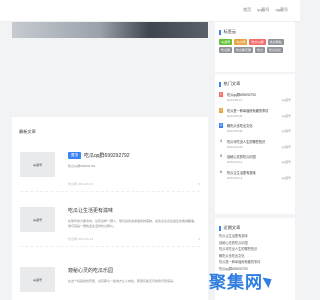  What do you see at coordinates (241, 94) in the screenshot?
I see `hot-post-title: 吃瓜qq群699292792` at bounding box center [241, 94].